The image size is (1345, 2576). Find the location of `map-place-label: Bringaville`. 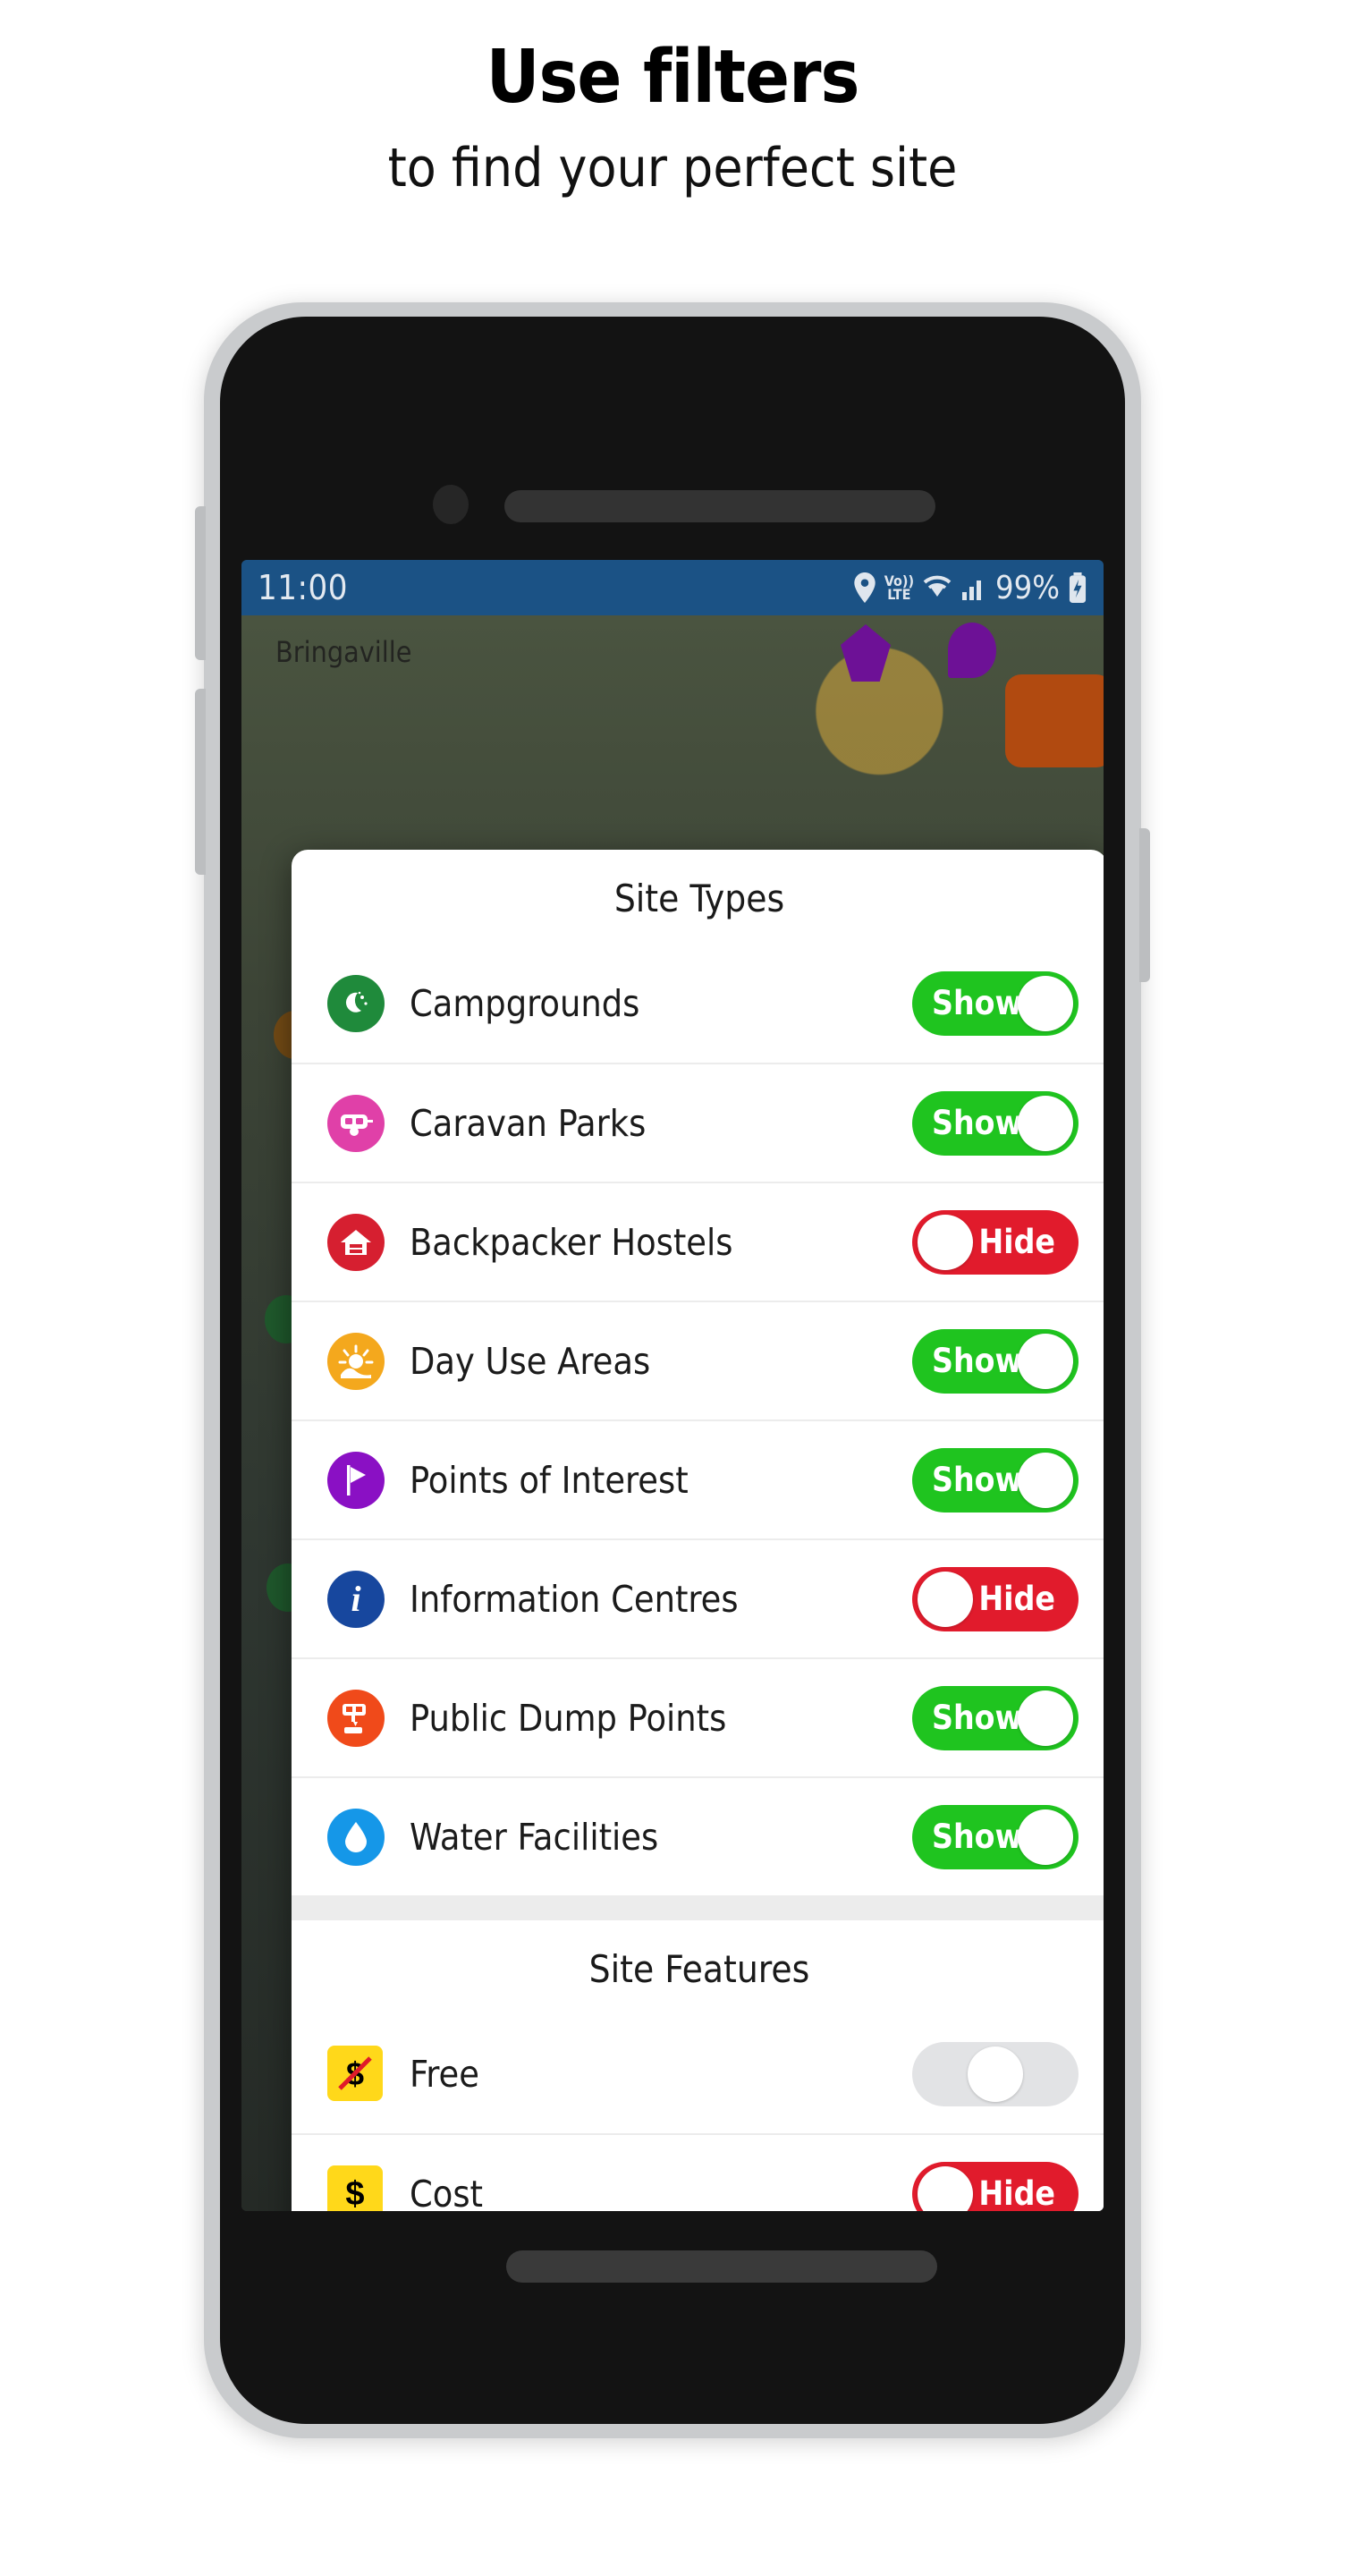

map-place-label: Bringaville is located at coordinates (343, 652).